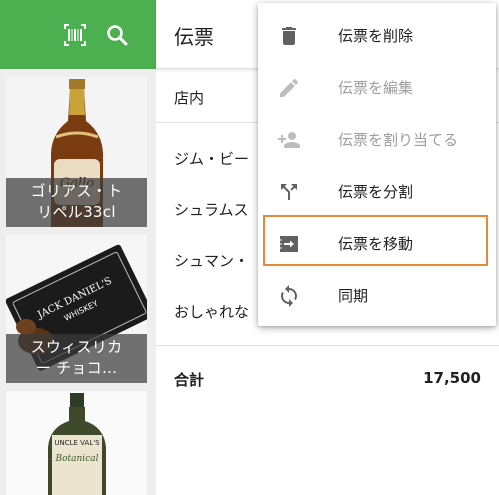  What do you see at coordinates (289, 140) in the screenshot?
I see `assign-person-icon` at bounding box center [289, 140].